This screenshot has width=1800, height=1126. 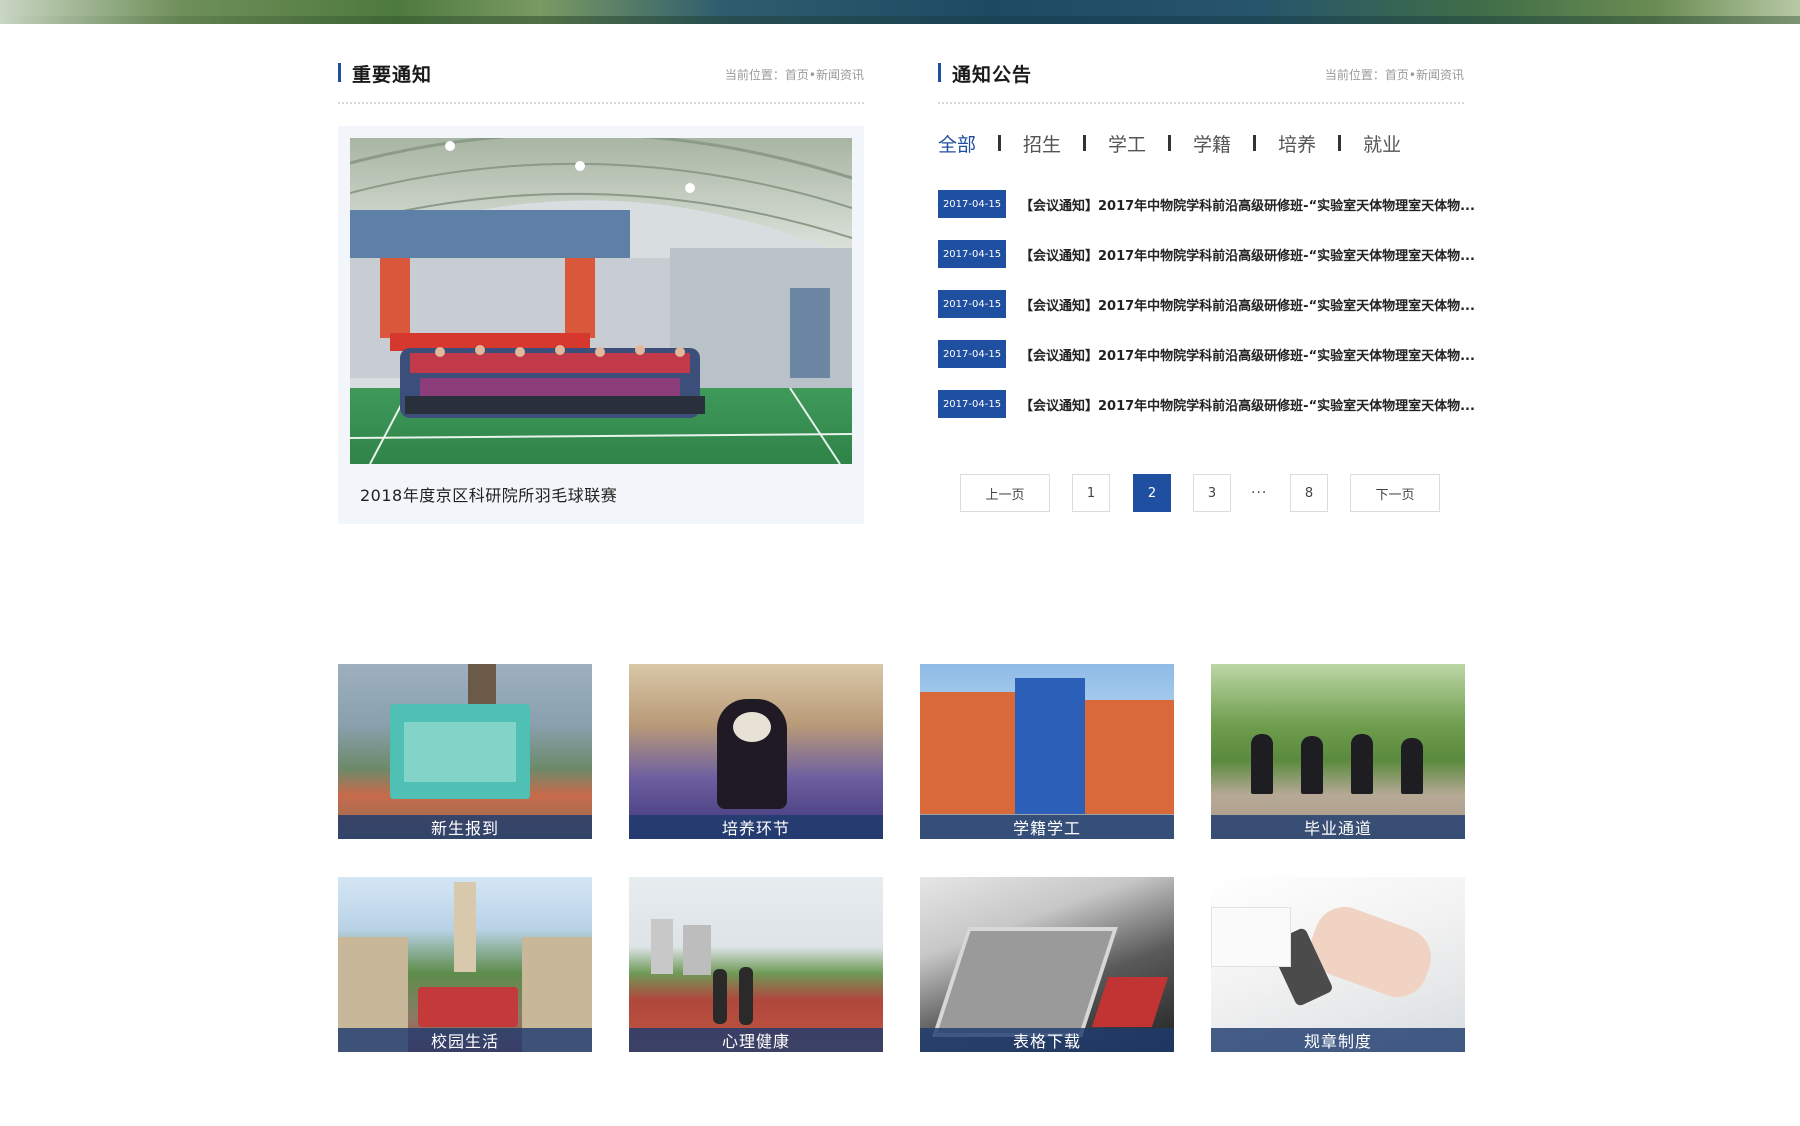 What do you see at coordinates (1395, 493) in the screenshot?
I see `next-page-button: 下一页` at bounding box center [1395, 493].